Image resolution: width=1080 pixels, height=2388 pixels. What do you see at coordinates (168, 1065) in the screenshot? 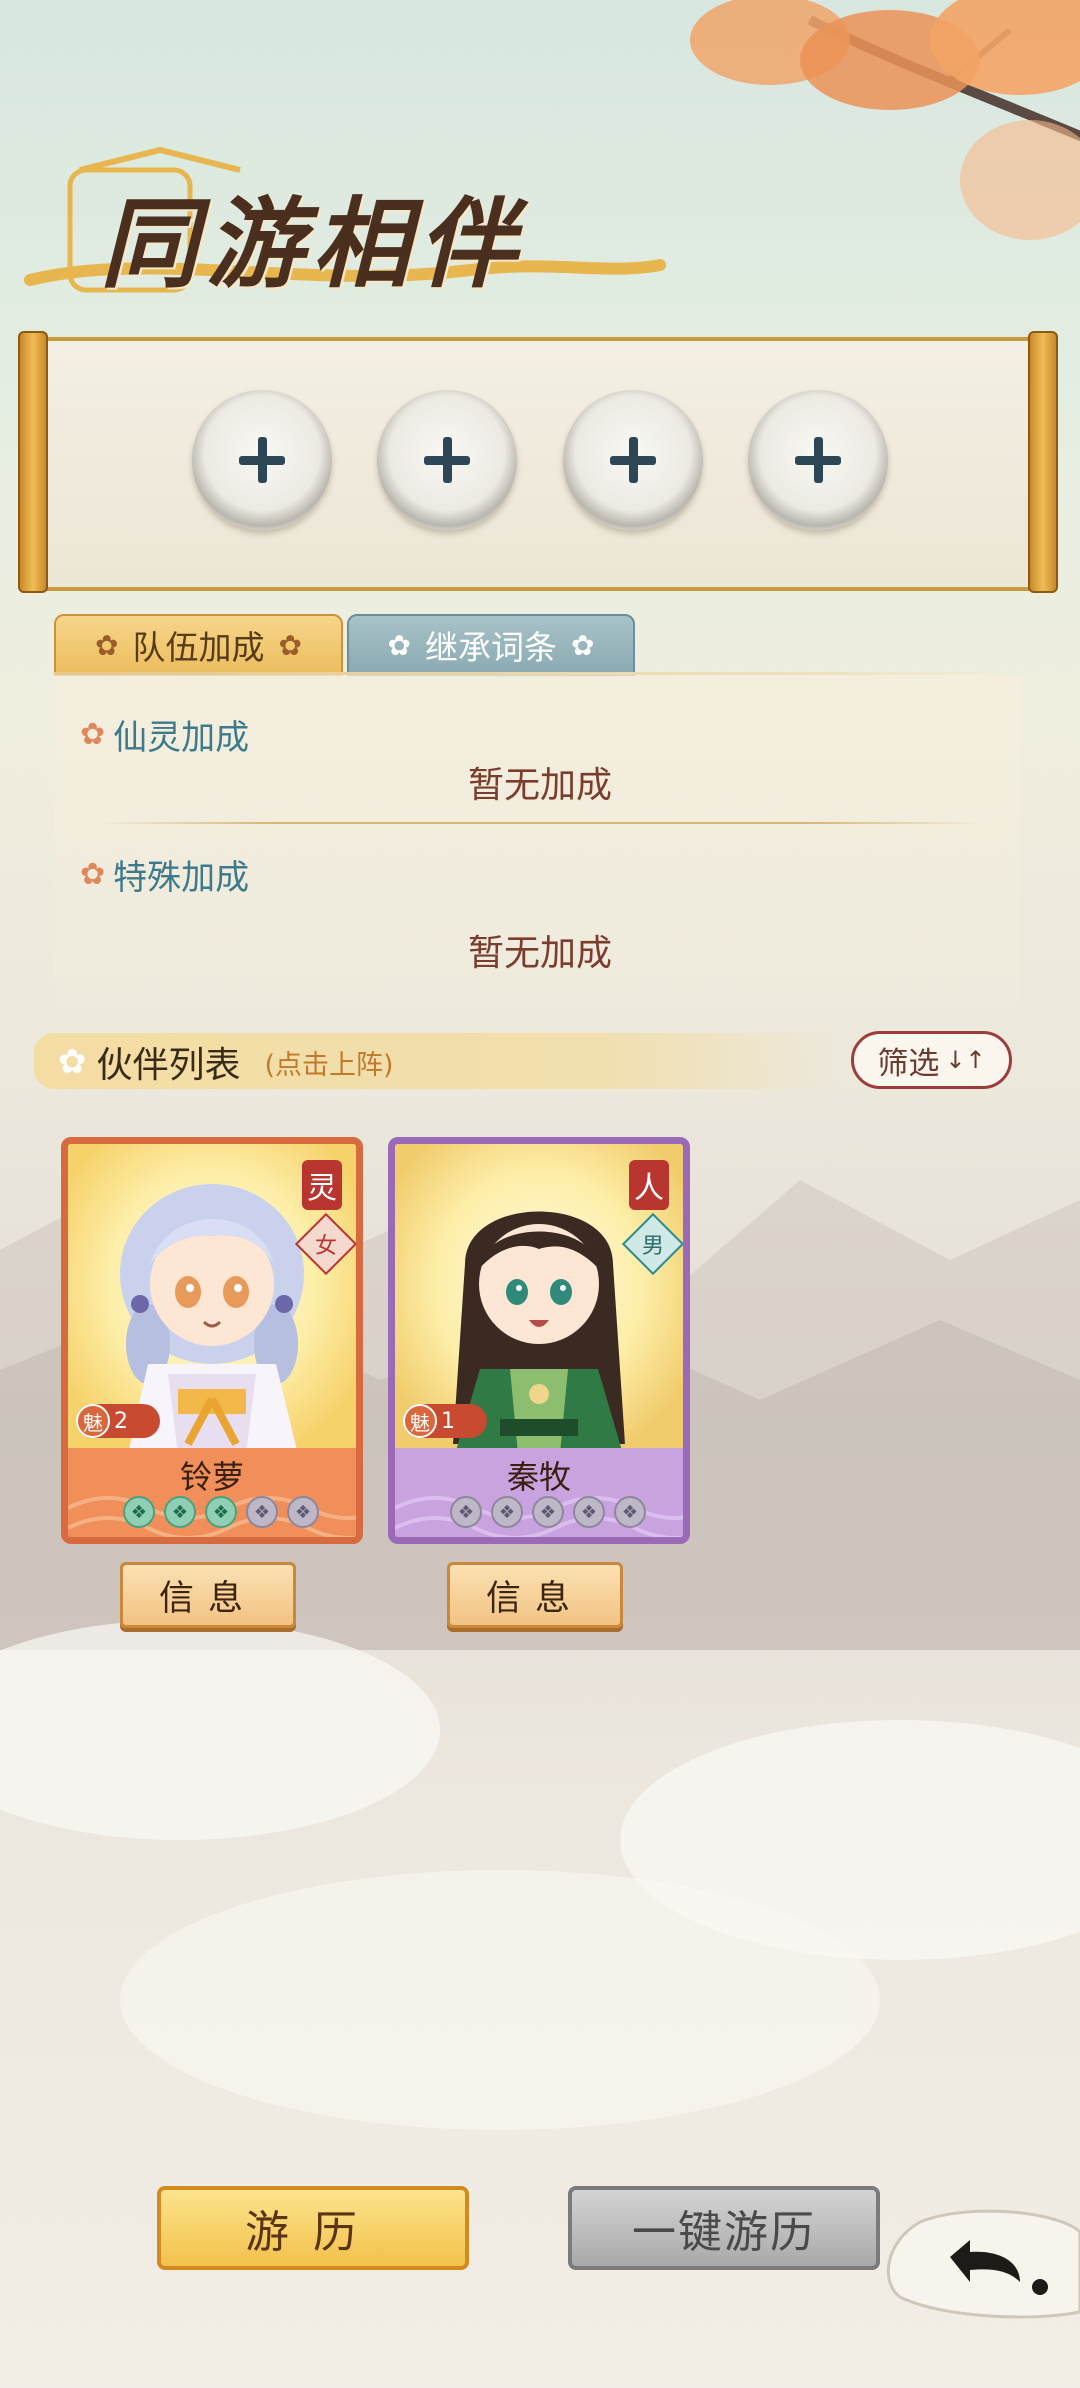
I see `companion-list-title: 伙伴列表` at bounding box center [168, 1065].